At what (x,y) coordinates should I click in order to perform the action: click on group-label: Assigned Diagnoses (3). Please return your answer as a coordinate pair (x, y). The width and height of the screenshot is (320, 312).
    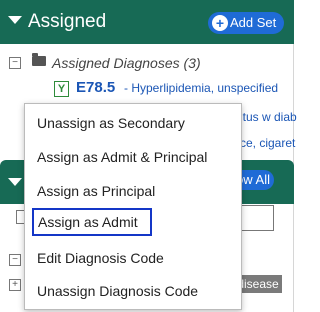
    Looking at the image, I should click on (126, 63).